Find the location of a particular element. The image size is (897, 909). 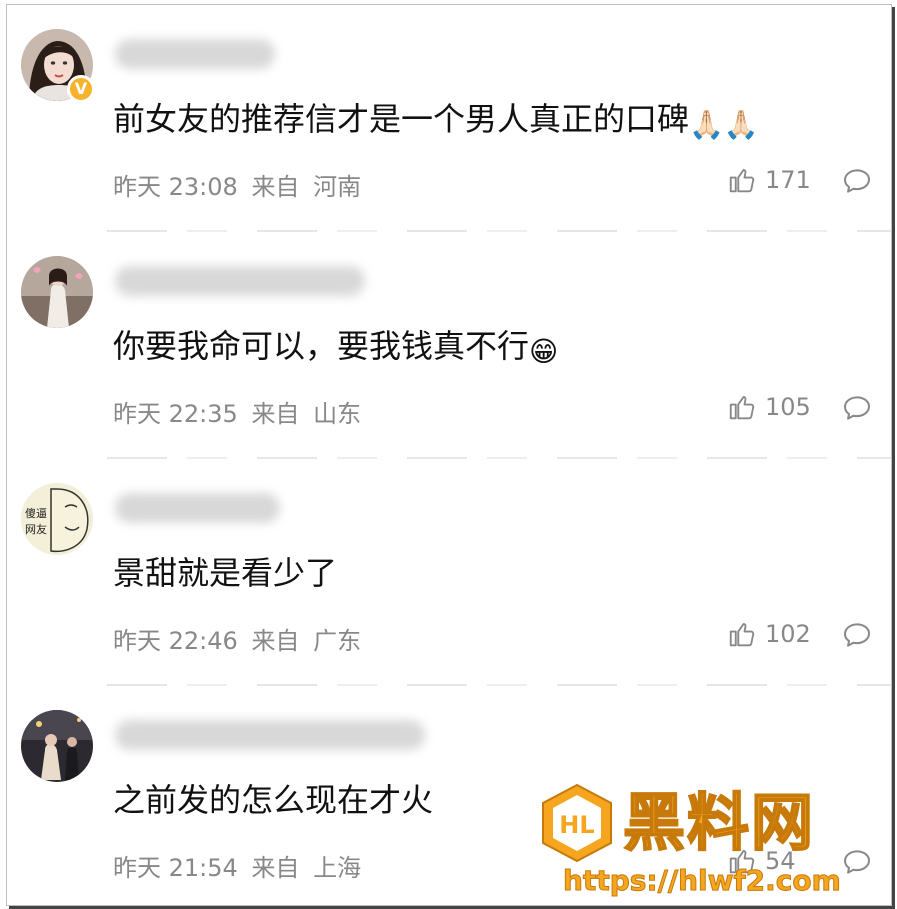

comment-location: 广东 is located at coordinates (337, 641).